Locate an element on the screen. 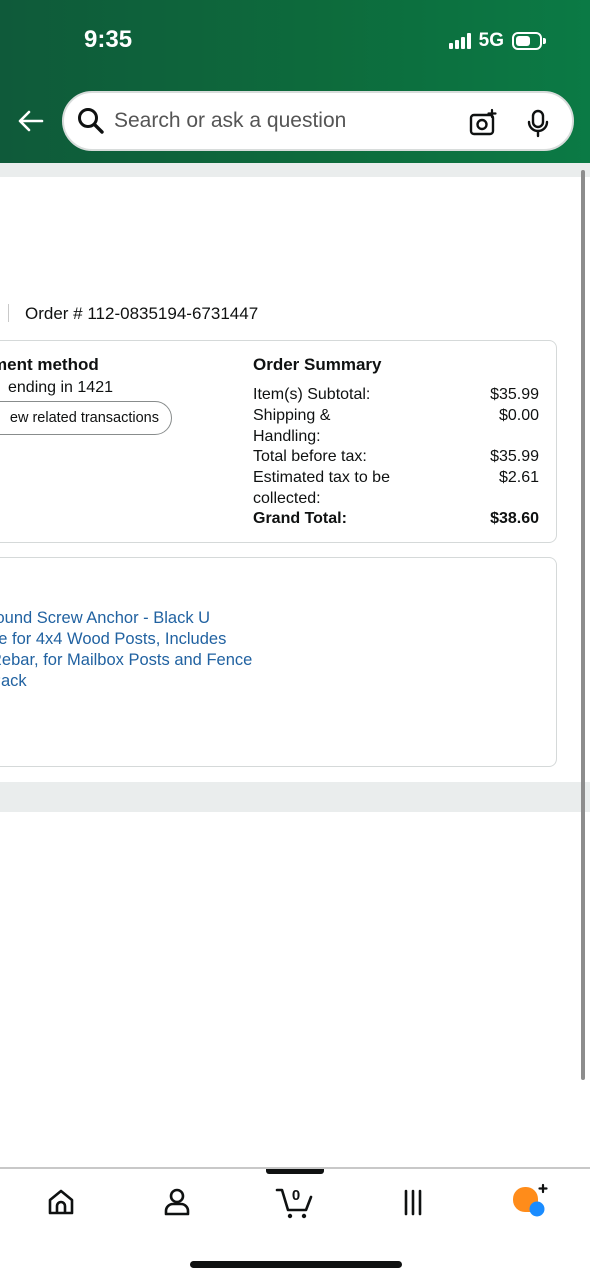  rufus-icon is located at coordinates (530, 1201).